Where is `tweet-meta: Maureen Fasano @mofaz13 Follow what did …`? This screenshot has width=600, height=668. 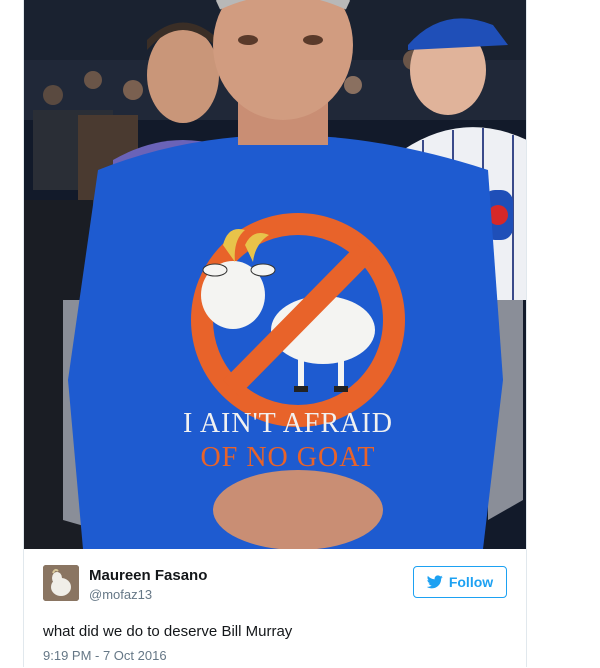
tweet-meta: Maureen Fasano @mofaz13 Follow what did … is located at coordinates (275, 608).